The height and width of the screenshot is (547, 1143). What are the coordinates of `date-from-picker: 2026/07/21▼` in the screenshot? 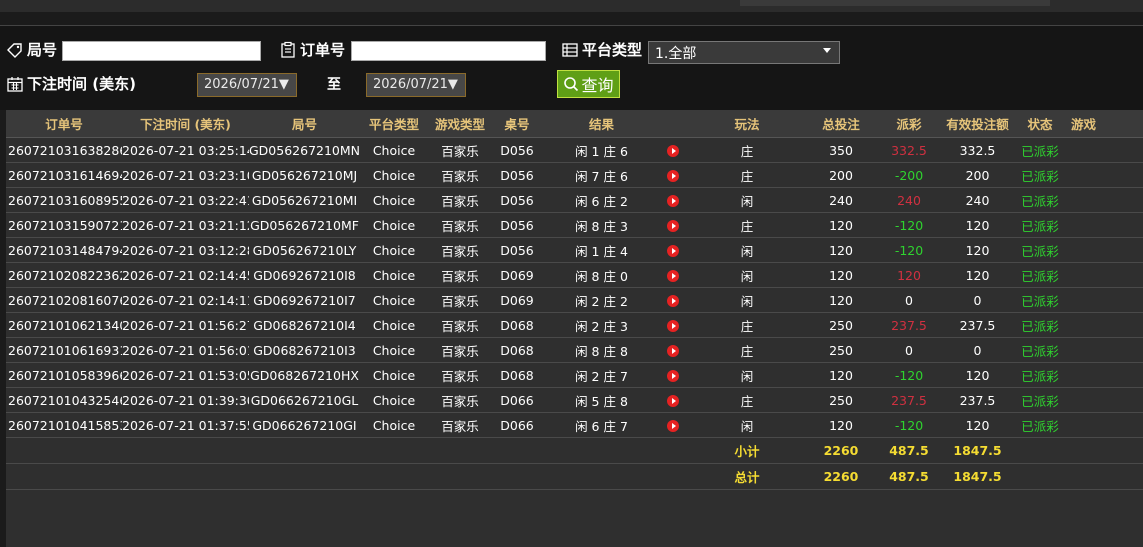 It's located at (247, 85).